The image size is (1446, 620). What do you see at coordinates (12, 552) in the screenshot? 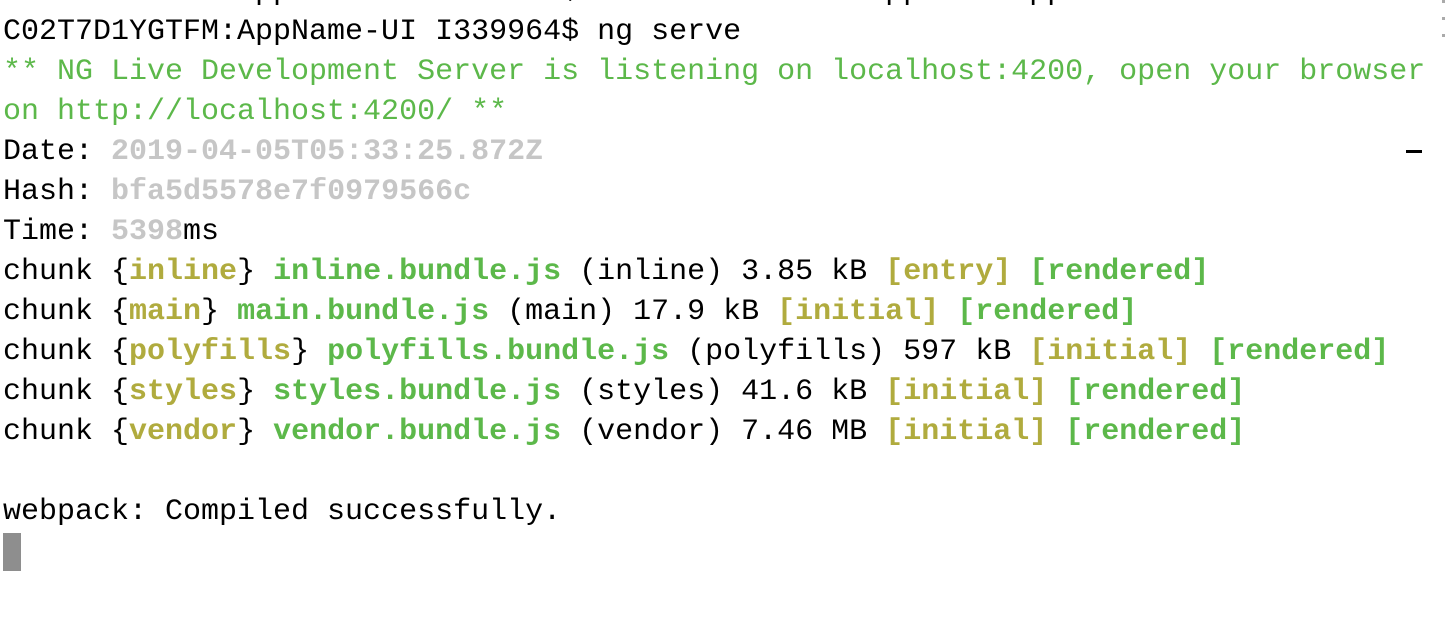
I see `terminal-cursor` at bounding box center [12, 552].